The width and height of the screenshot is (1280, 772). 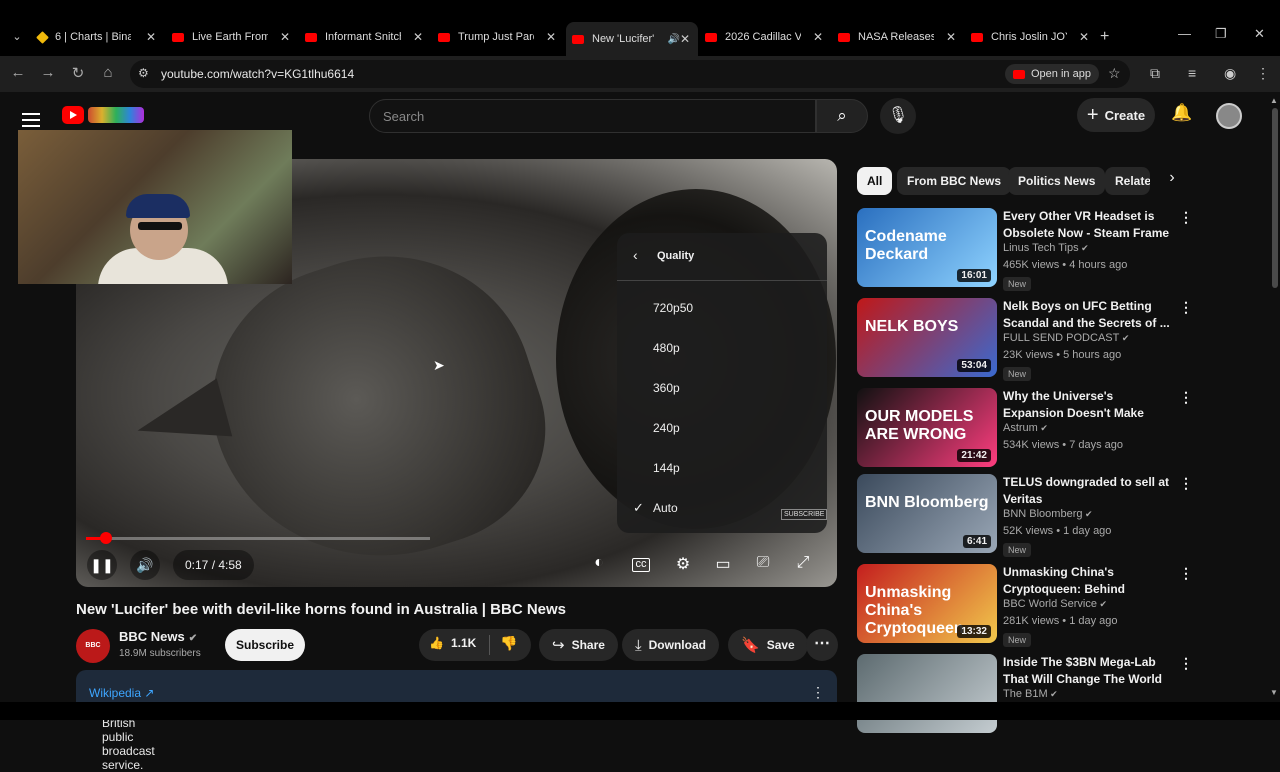 I want to click on fullscreen-icon: ⤢, so click(x=803, y=563).